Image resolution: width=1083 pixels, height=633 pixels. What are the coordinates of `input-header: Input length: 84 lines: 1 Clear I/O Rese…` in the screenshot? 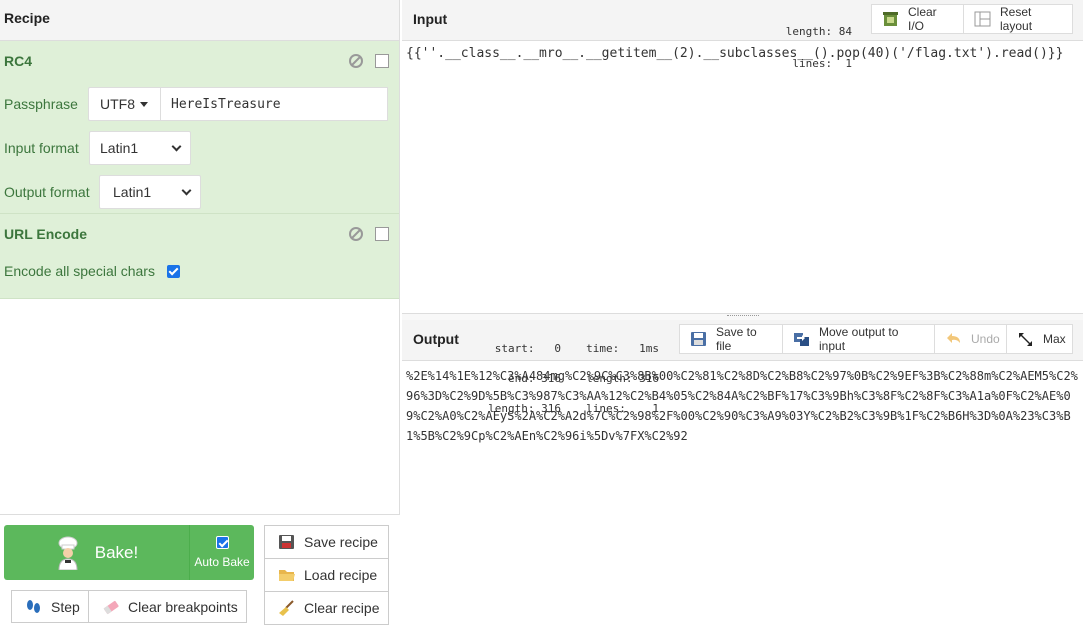 It's located at (742, 34).